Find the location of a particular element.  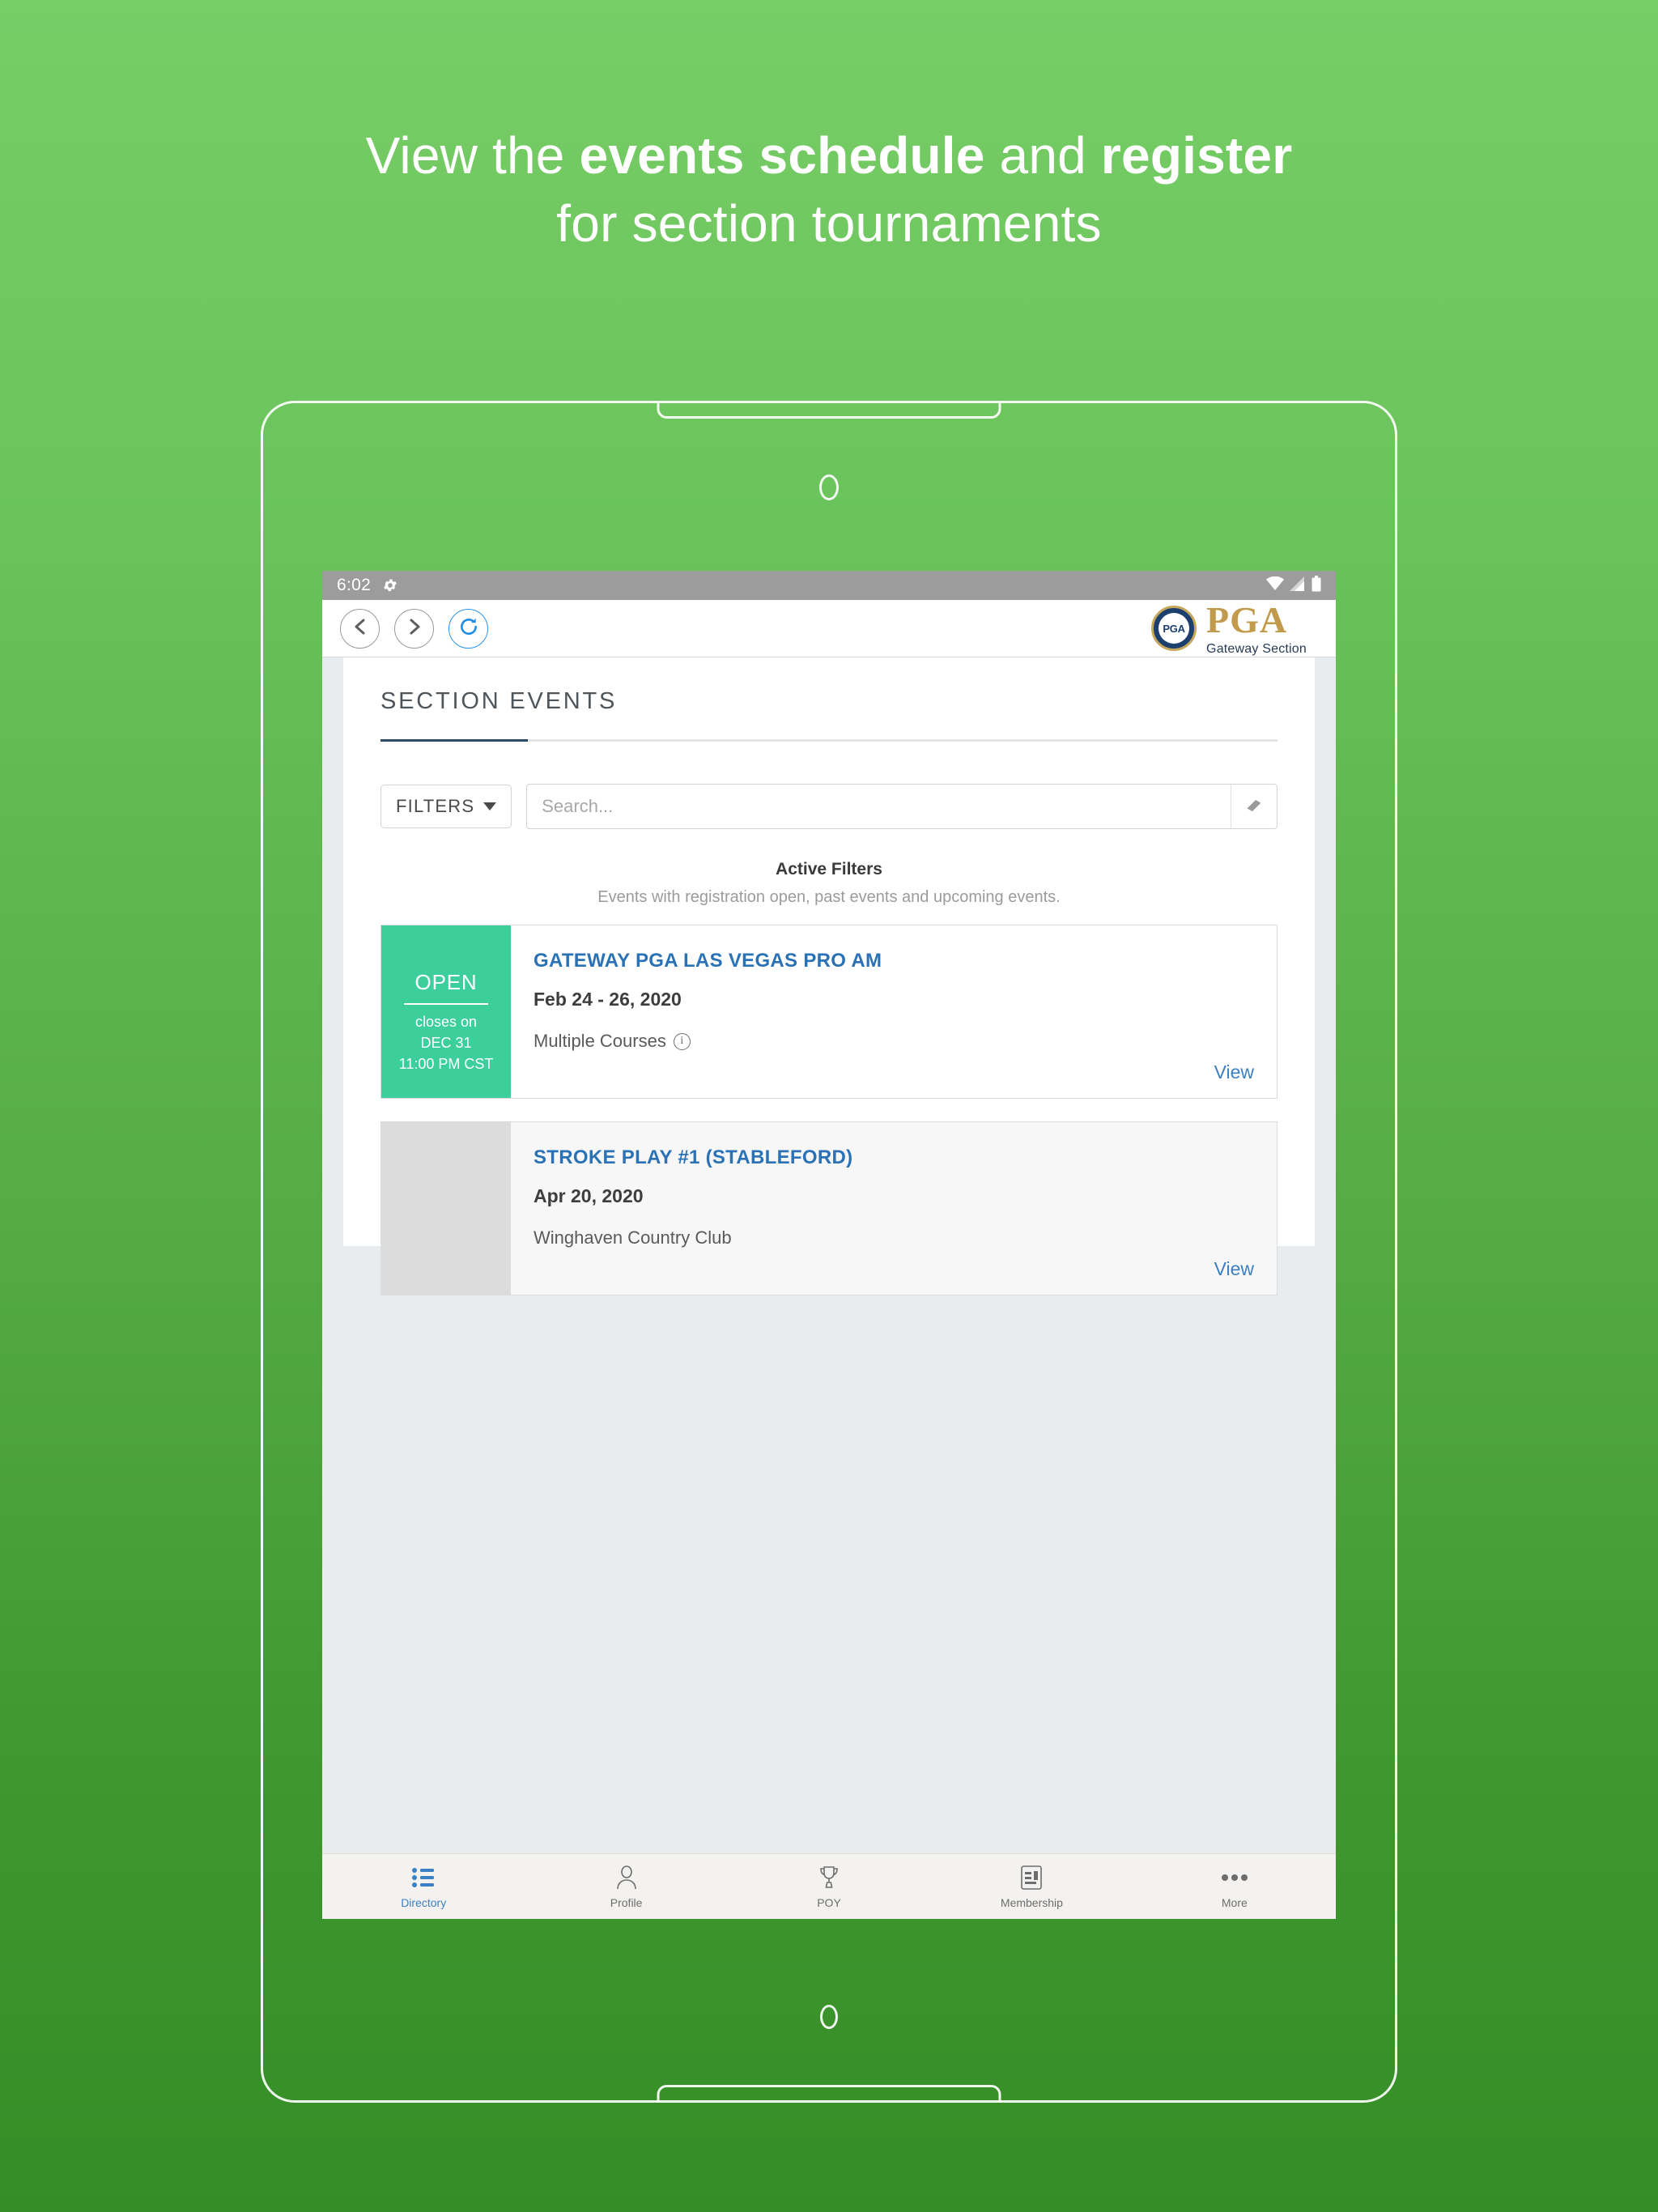

battery-icon is located at coordinates (1316, 585).